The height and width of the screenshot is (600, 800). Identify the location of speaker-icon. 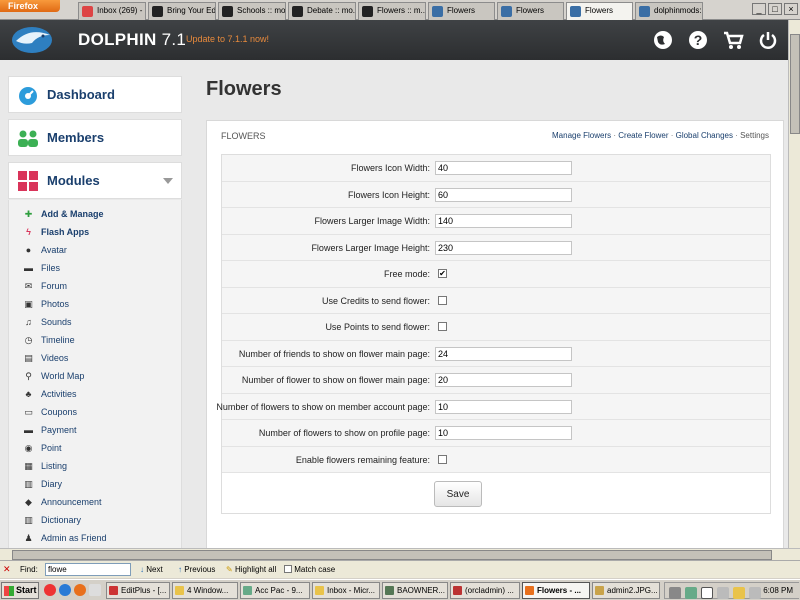
(755, 593).